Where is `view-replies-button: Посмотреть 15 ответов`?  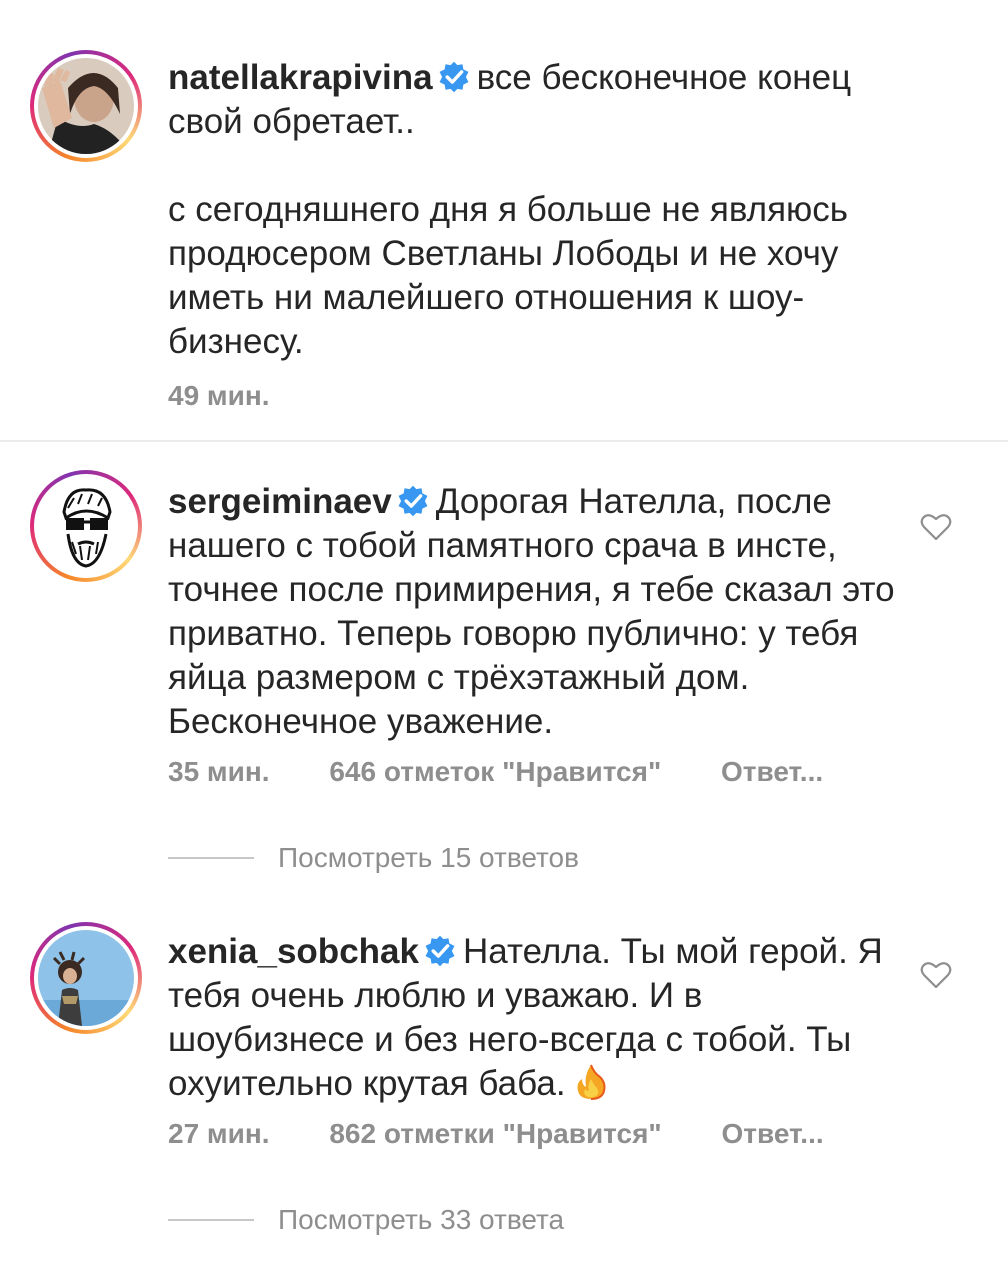
view-replies-button: Посмотреть 15 ответов is located at coordinates (373, 858).